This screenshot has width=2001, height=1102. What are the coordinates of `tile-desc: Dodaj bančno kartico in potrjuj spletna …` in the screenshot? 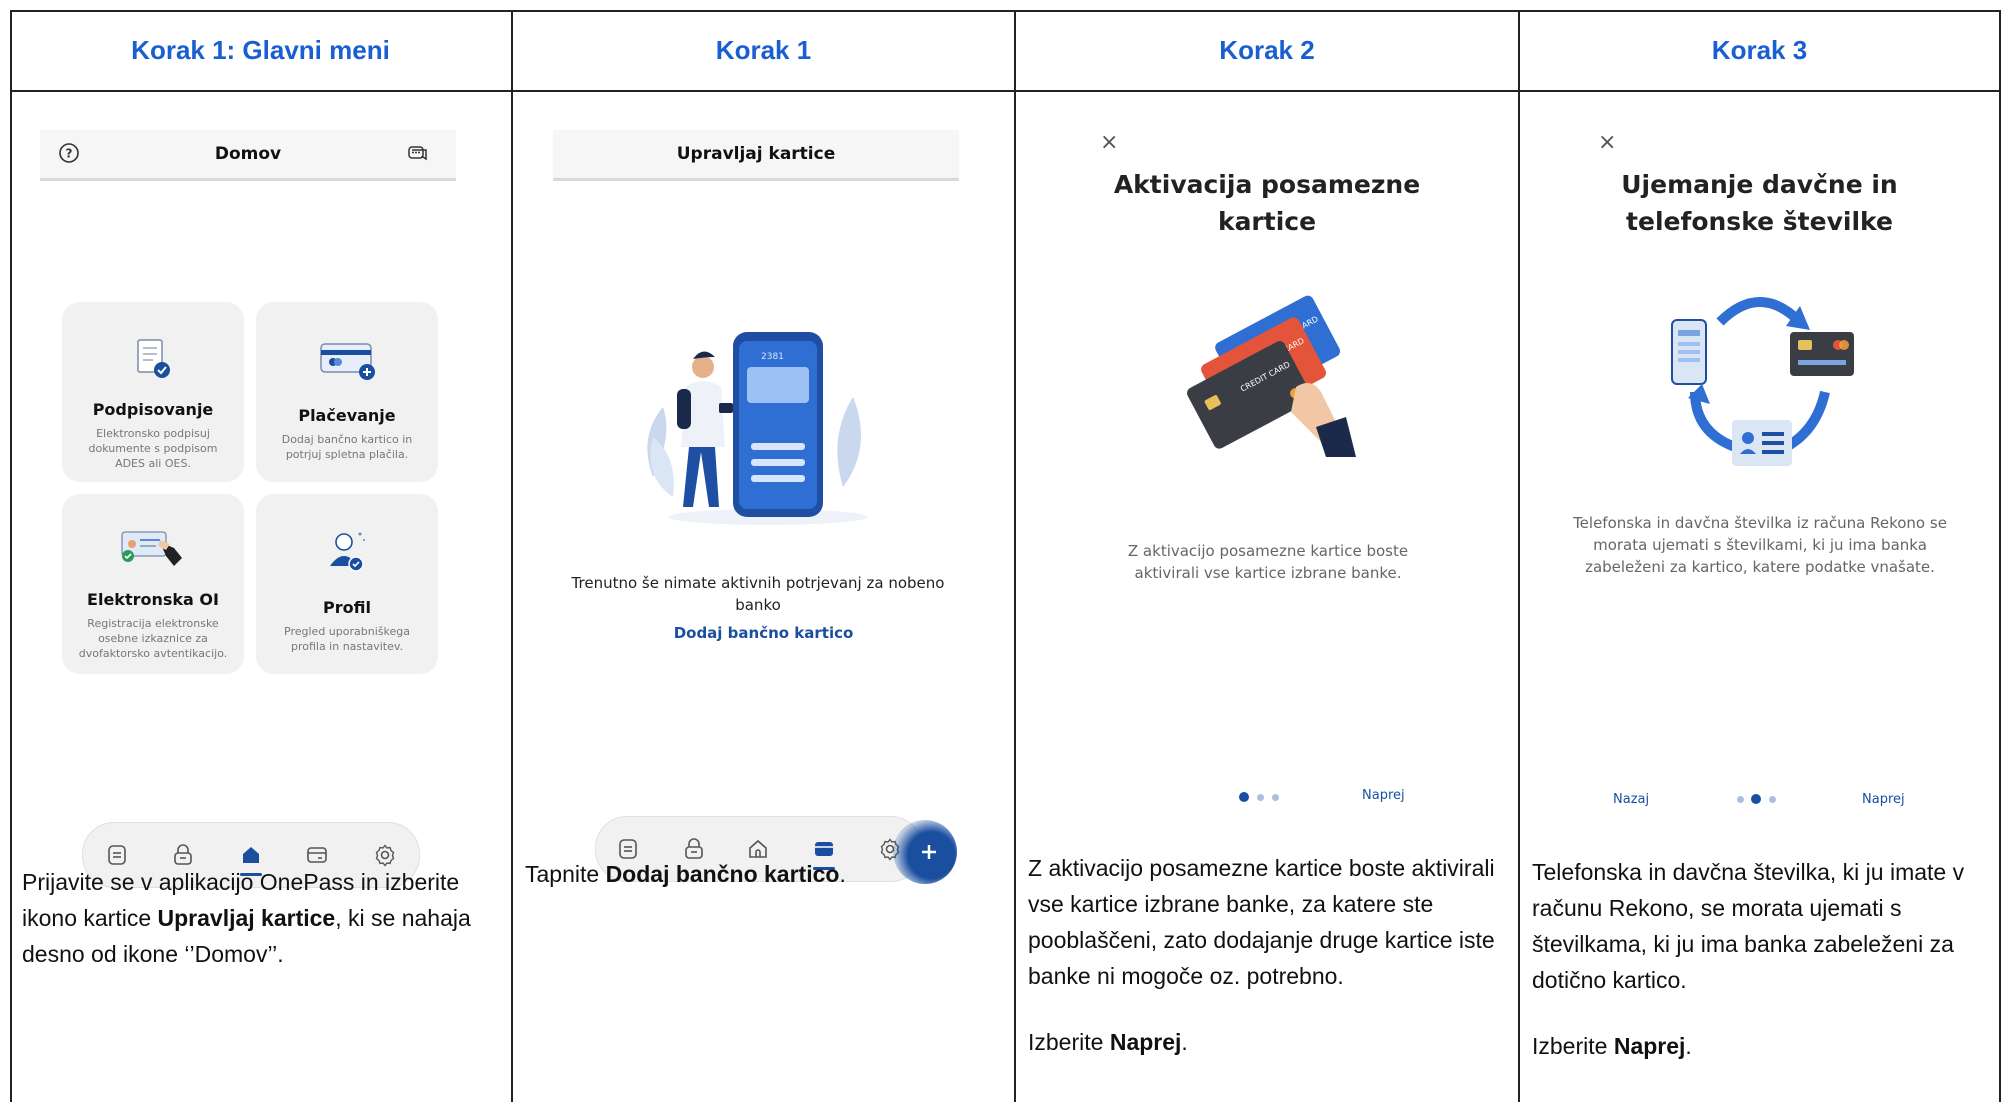 It's located at (347, 447).